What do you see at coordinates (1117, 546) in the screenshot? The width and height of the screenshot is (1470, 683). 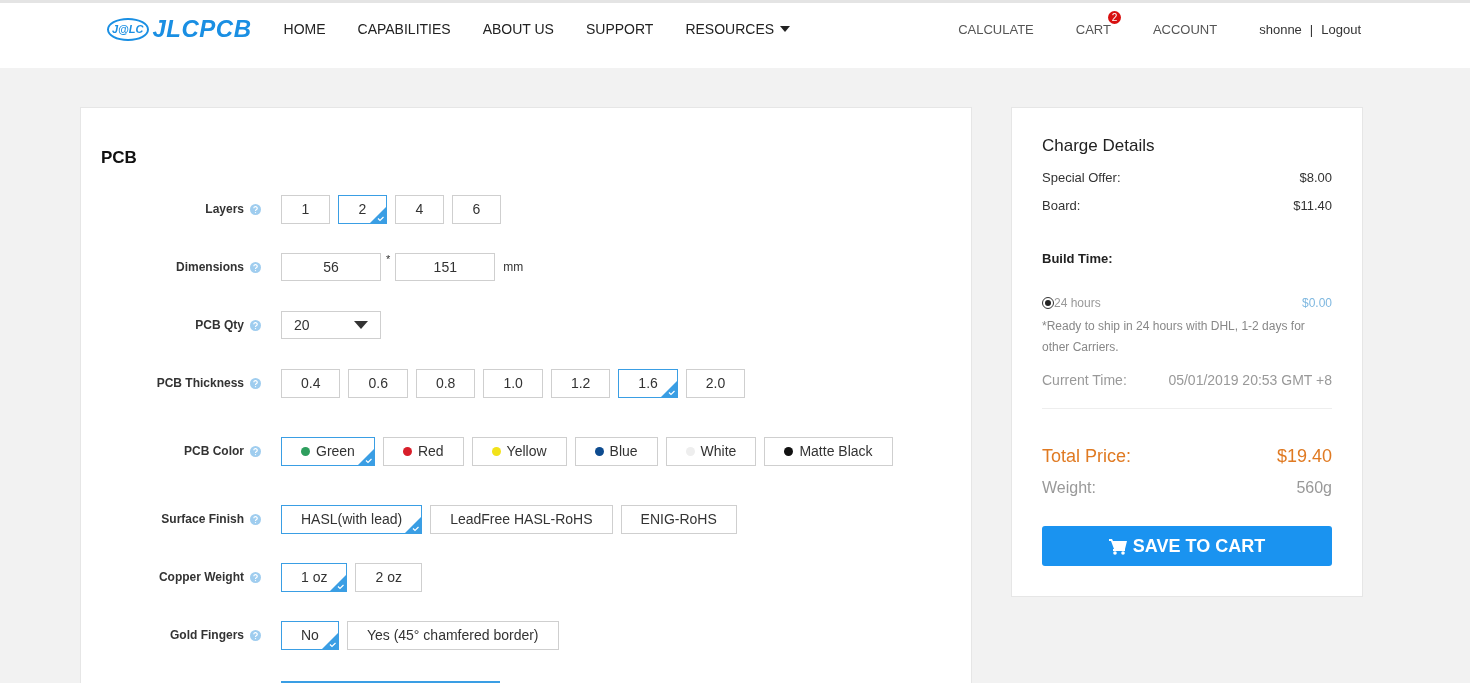 I see `cart-icon` at bounding box center [1117, 546].